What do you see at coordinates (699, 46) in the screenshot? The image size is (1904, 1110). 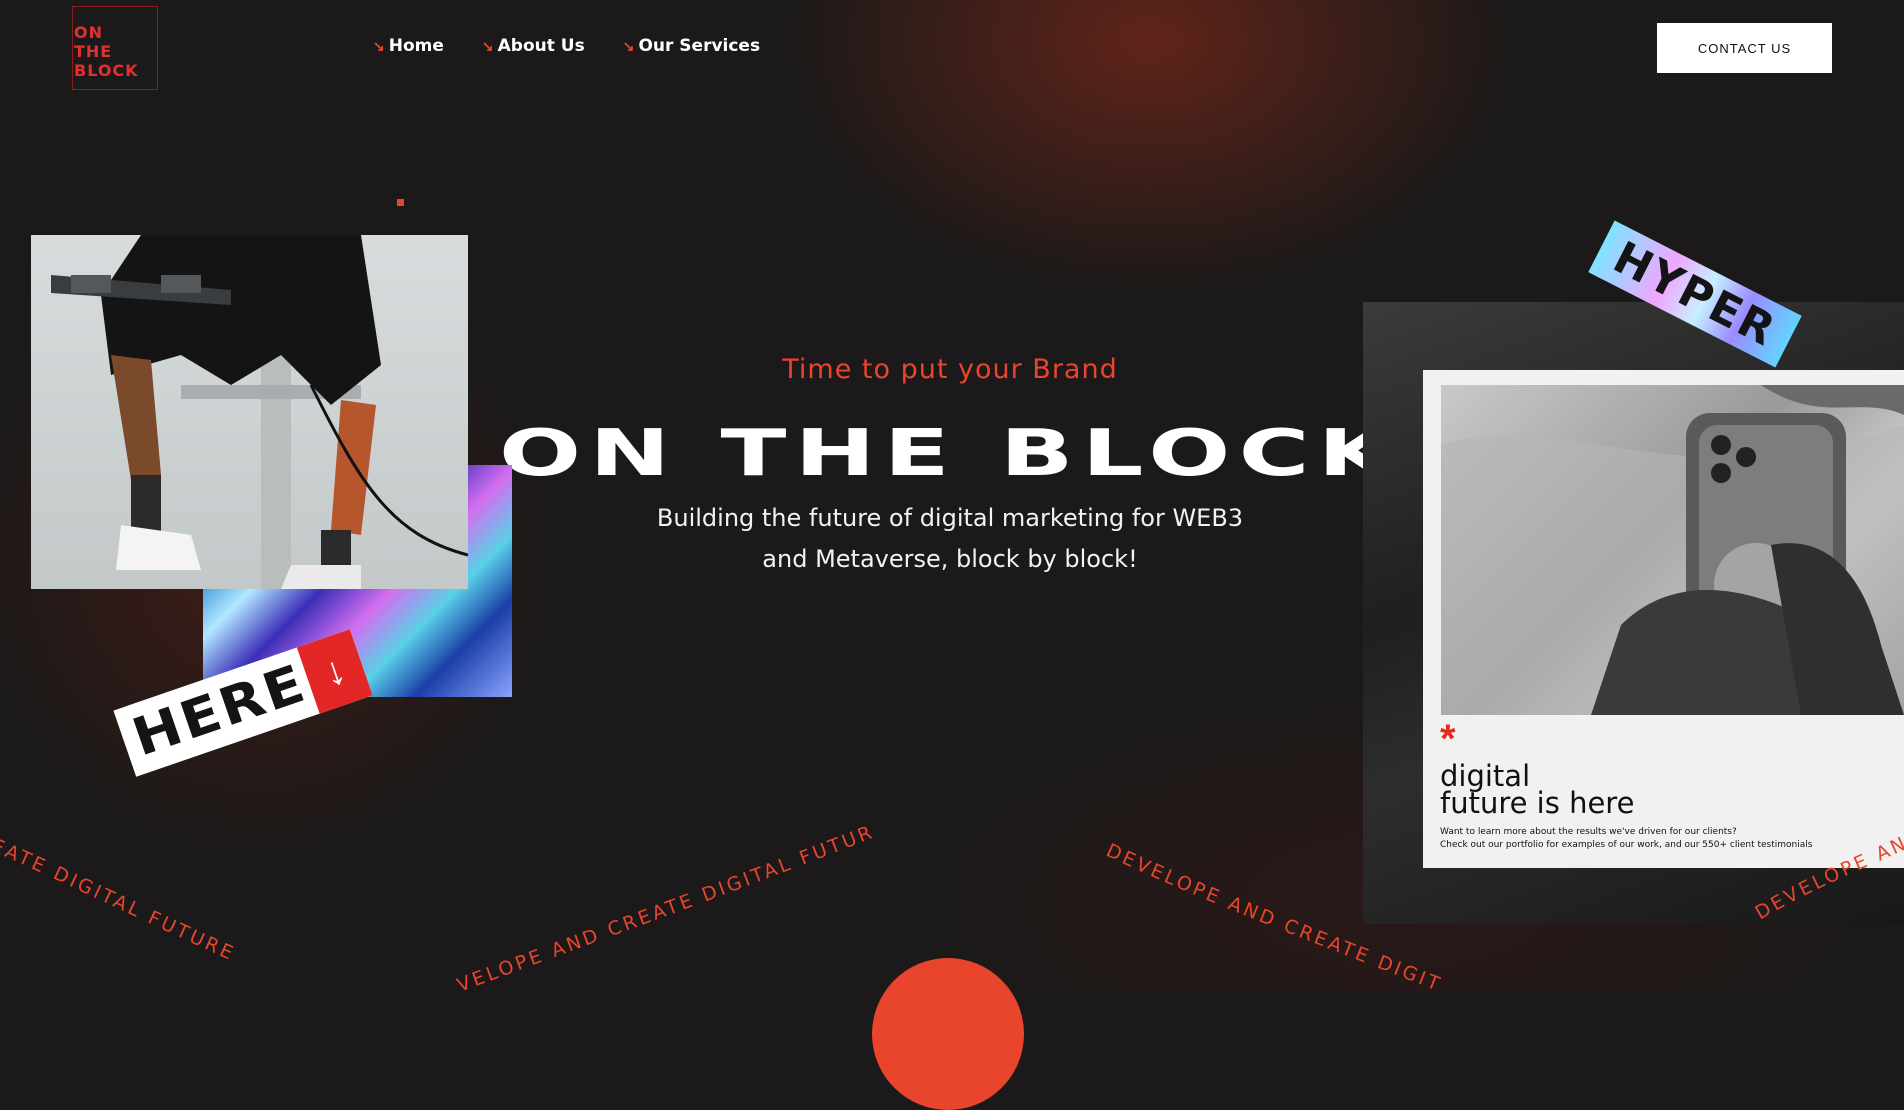 I see `nav-label-our-services: Our Services` at bounding box center [699, 46].